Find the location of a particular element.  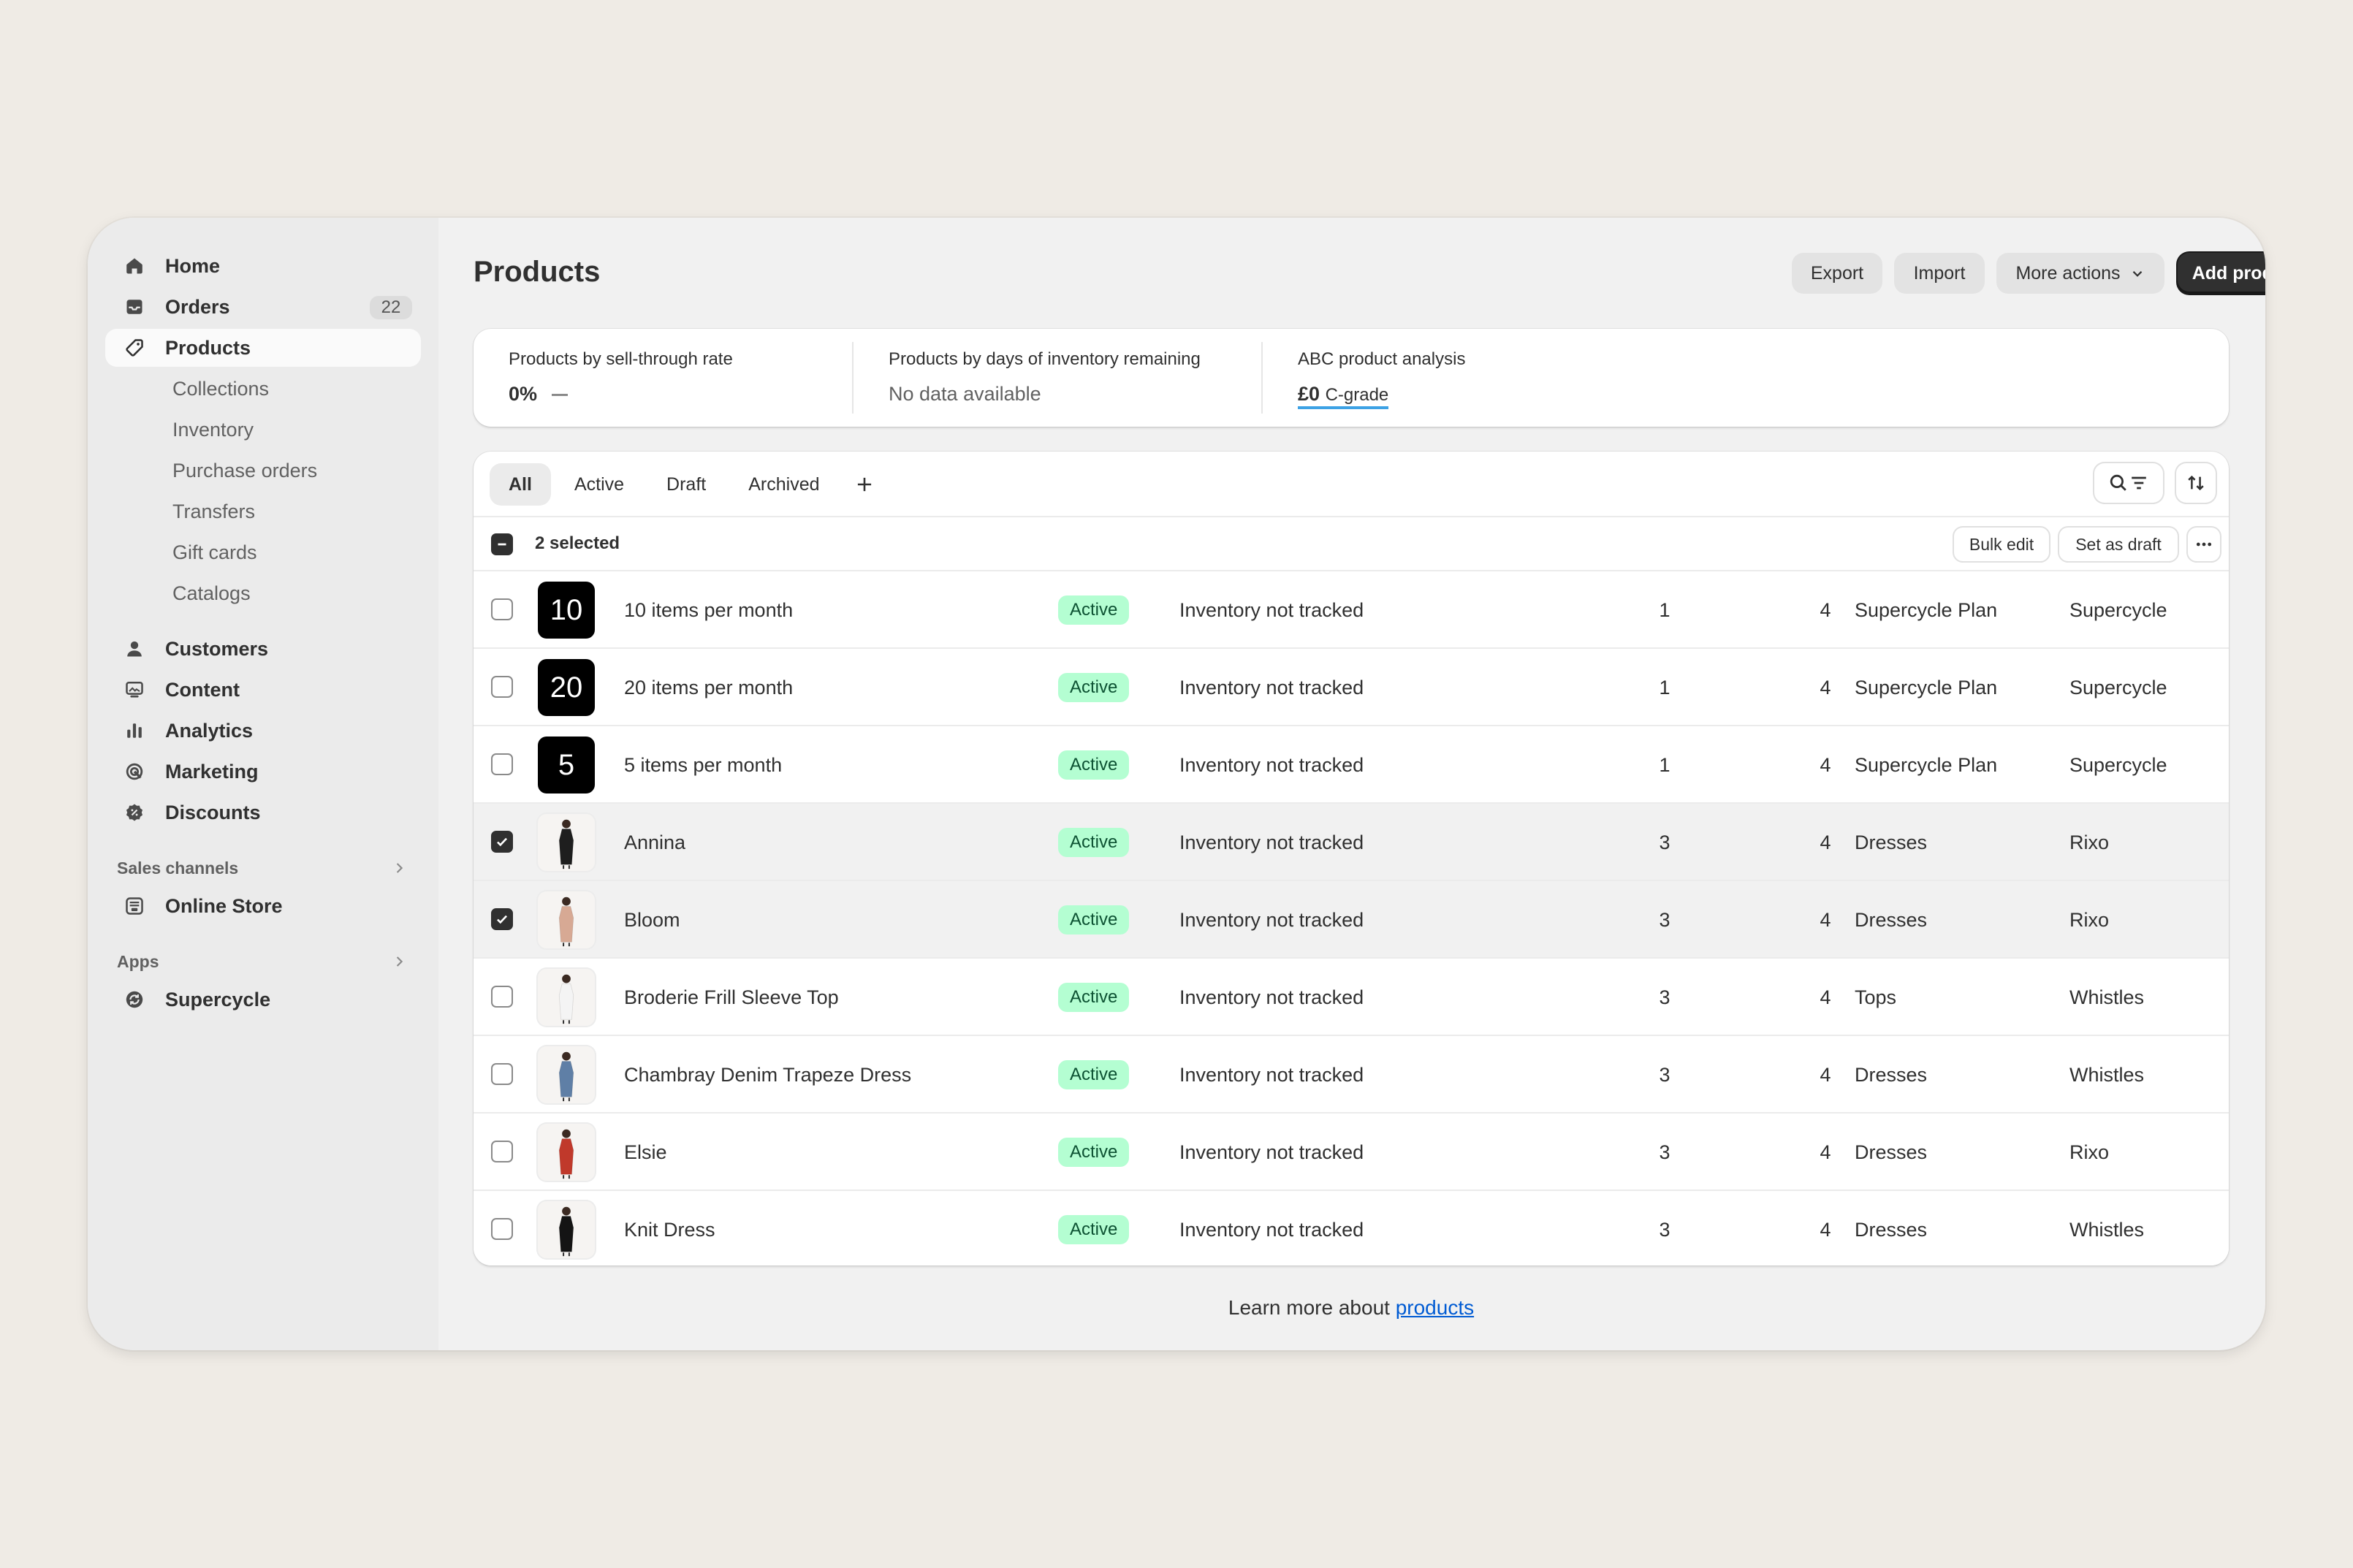

bulk-edit-button: Bulk edit is located at coordinates (2001, 544).